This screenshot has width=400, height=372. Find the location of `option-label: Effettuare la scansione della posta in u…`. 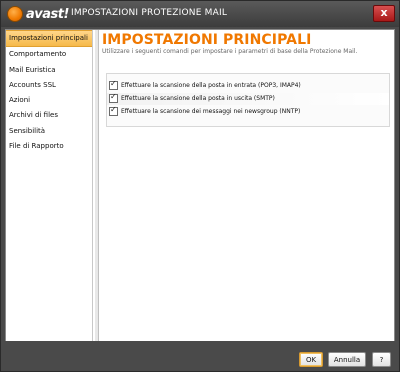

option-label: Effettuare la scansione della posta in u… is located at coordinates (198, 99).